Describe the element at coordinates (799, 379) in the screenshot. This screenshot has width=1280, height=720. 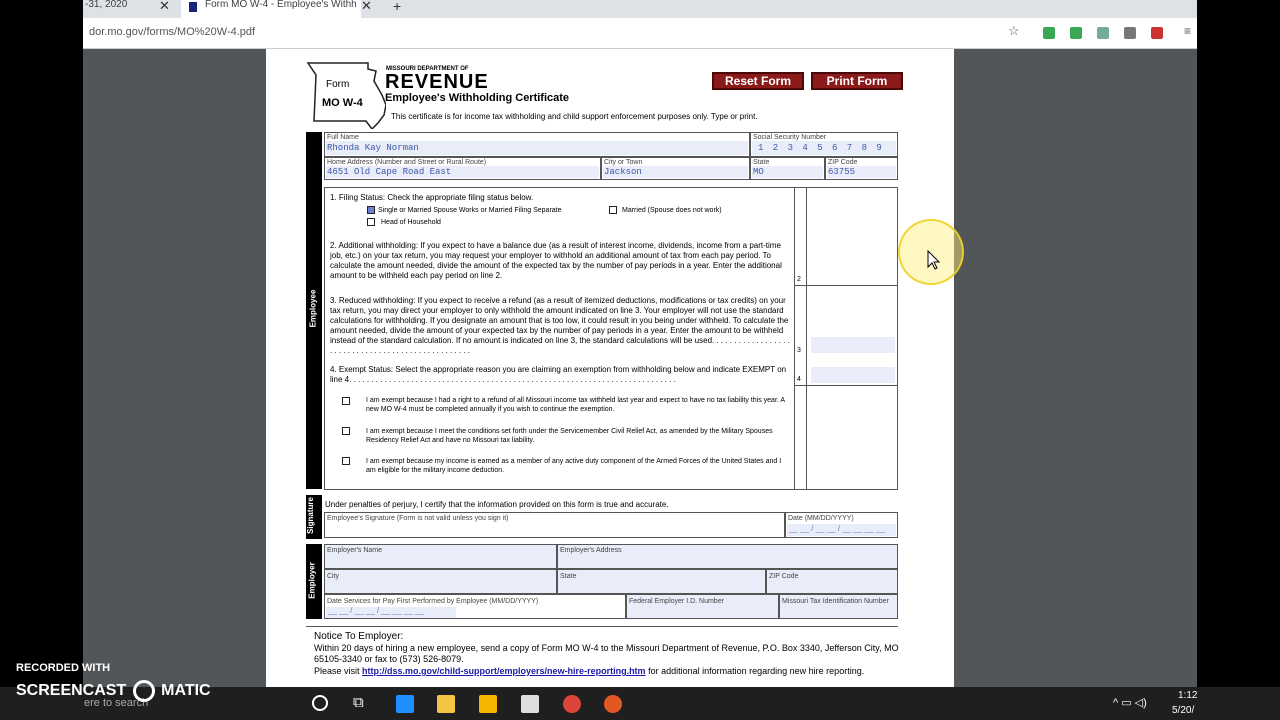
I see `line4-number: 4` at that location.